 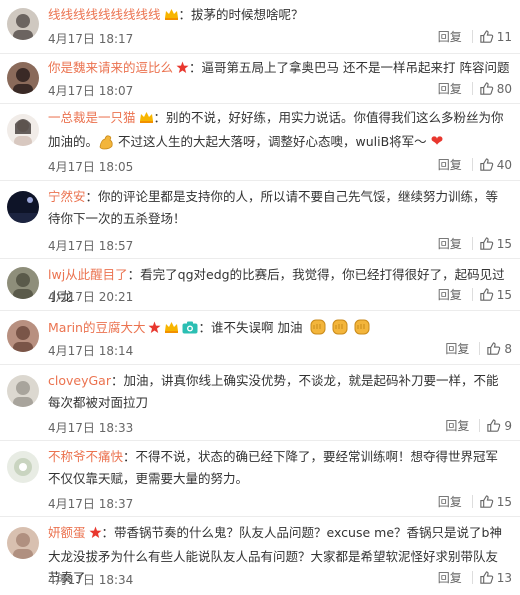 What do you see at coordinates (437, 140) in the screenshot?
I see `heart-emoji-icon: ❤` at bounding box center [437, 140].